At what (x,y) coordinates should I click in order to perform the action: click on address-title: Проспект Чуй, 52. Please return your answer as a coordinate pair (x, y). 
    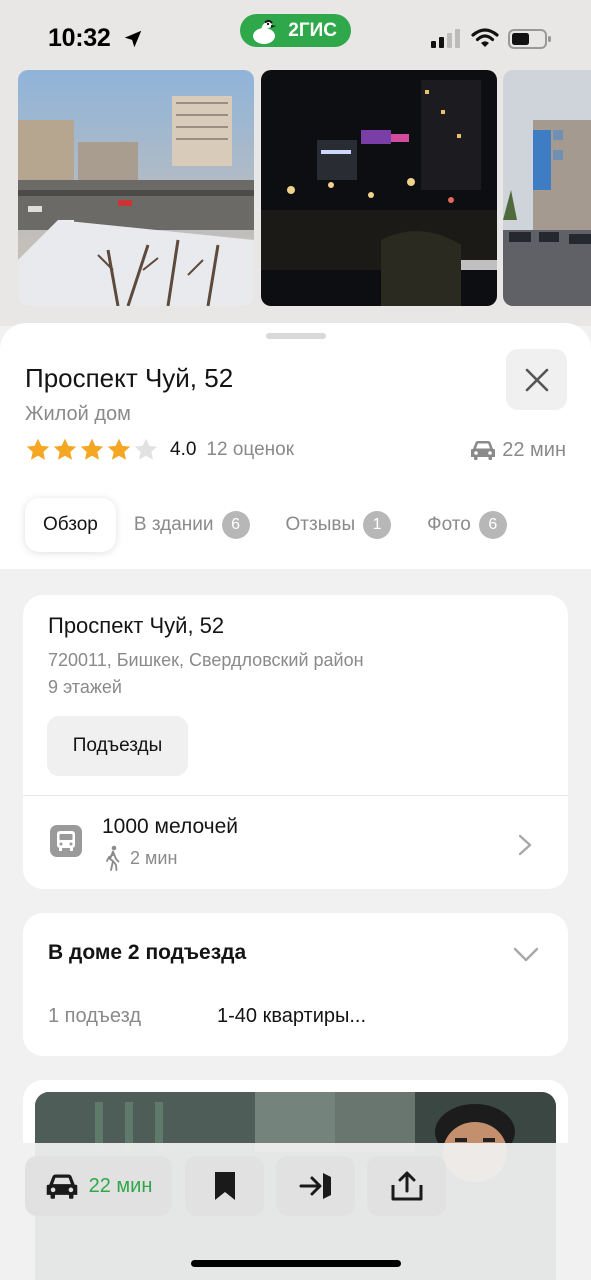
    Looking at the image, I should click on (136, 625).